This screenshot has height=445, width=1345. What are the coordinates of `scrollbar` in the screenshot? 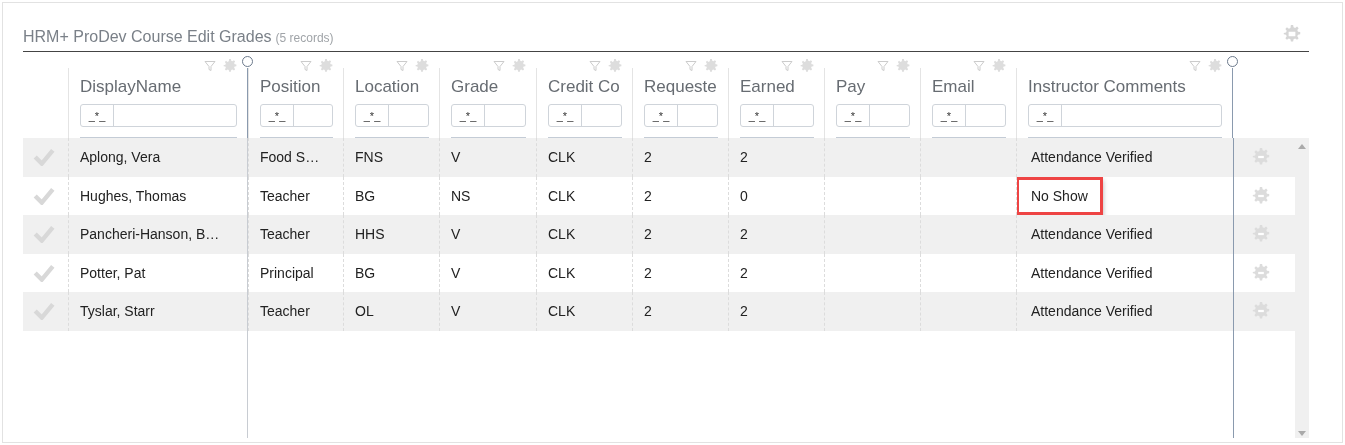 It's located at (1302, 288).